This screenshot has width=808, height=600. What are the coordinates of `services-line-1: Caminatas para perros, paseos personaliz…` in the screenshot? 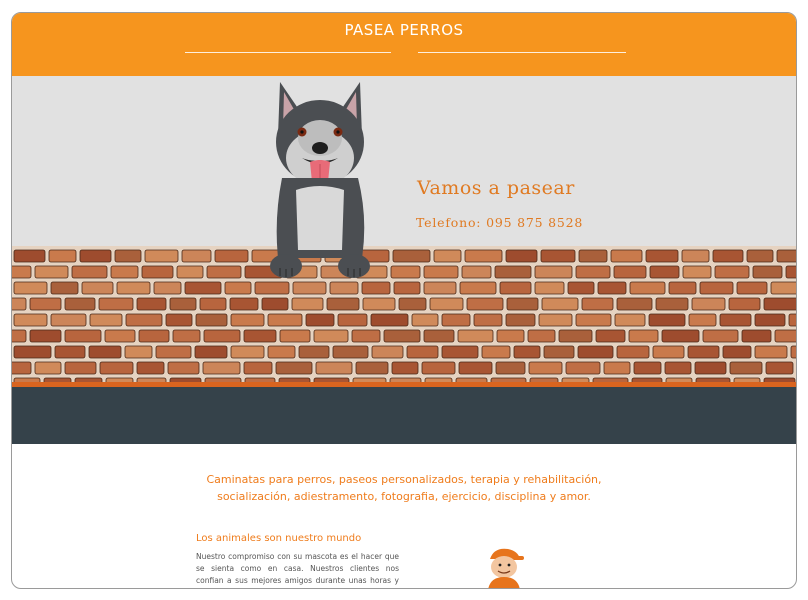 It's located at (404, 479).